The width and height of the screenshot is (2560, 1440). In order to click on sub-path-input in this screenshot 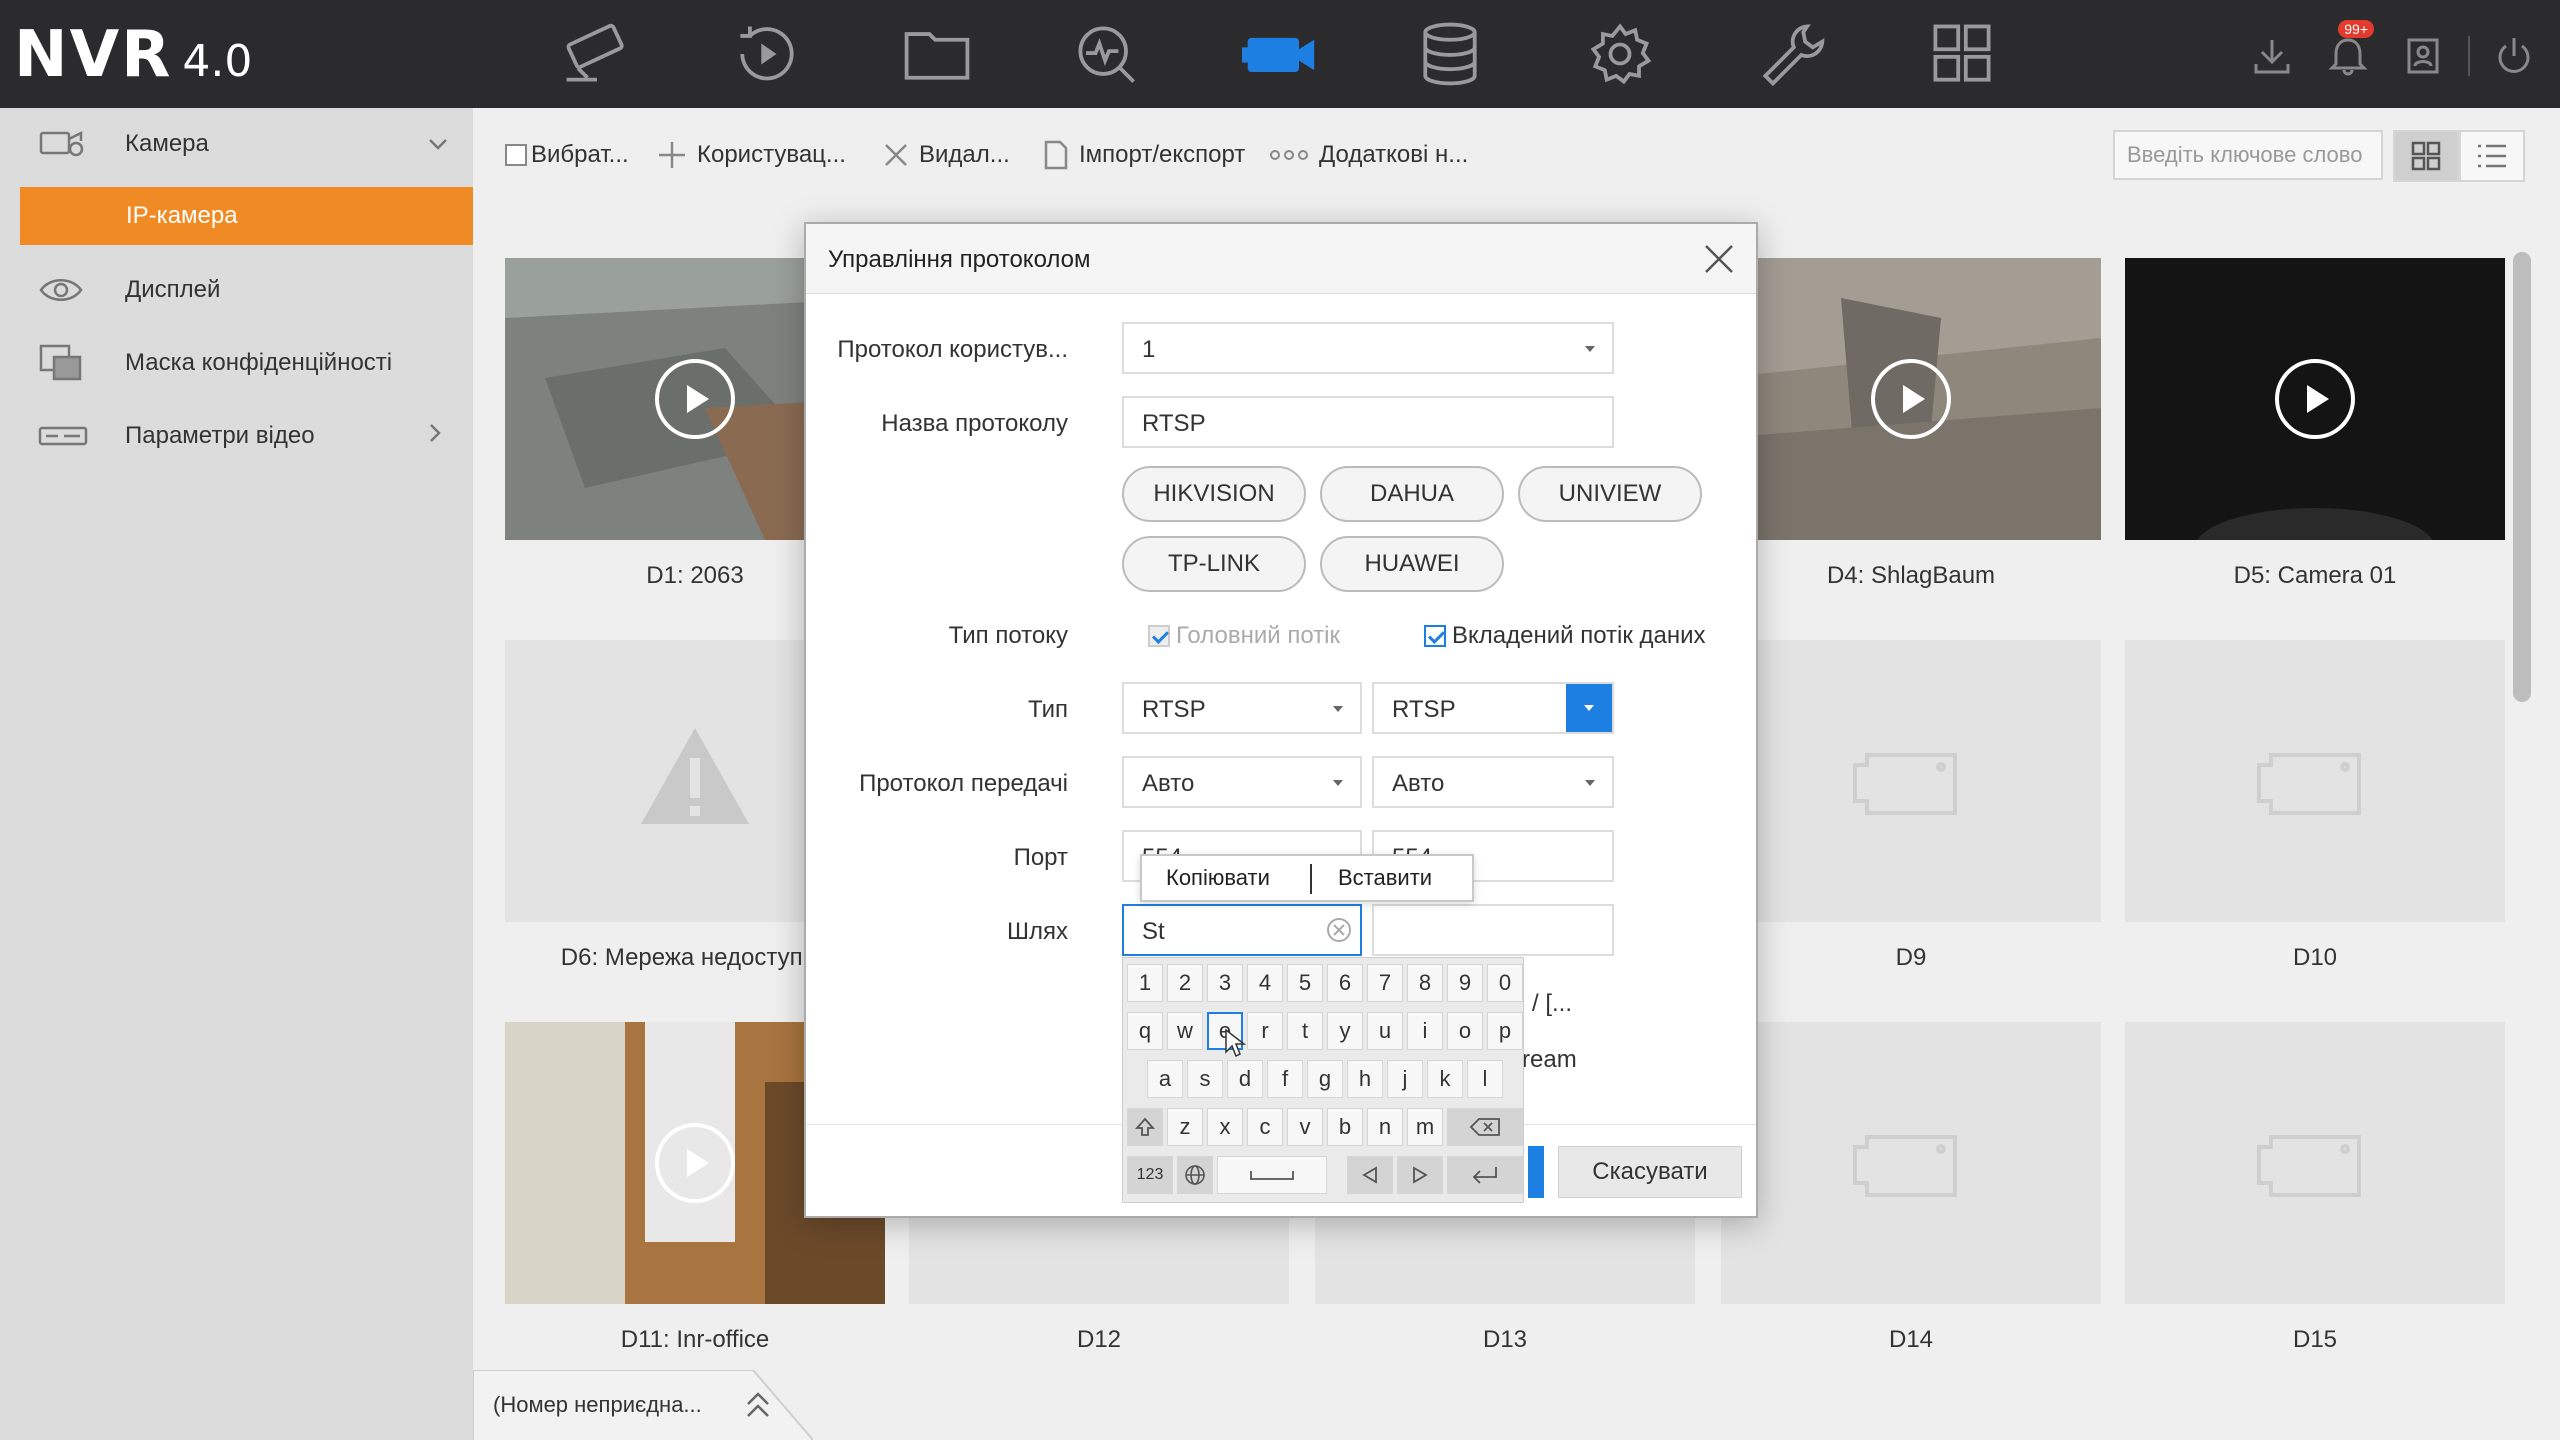, I will do `click(1493, 930)`.